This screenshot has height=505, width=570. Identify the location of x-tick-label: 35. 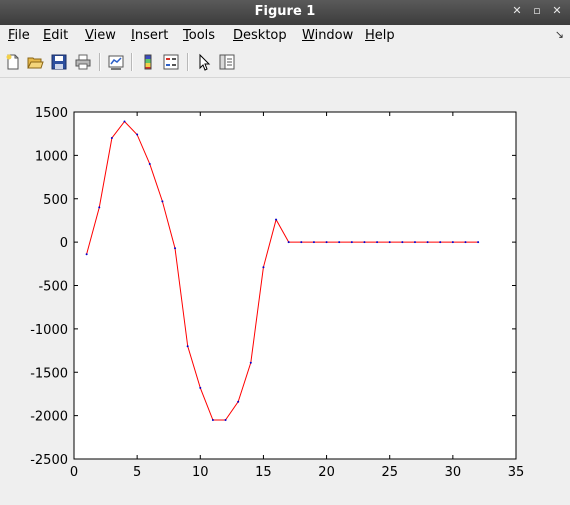
(516, 472).